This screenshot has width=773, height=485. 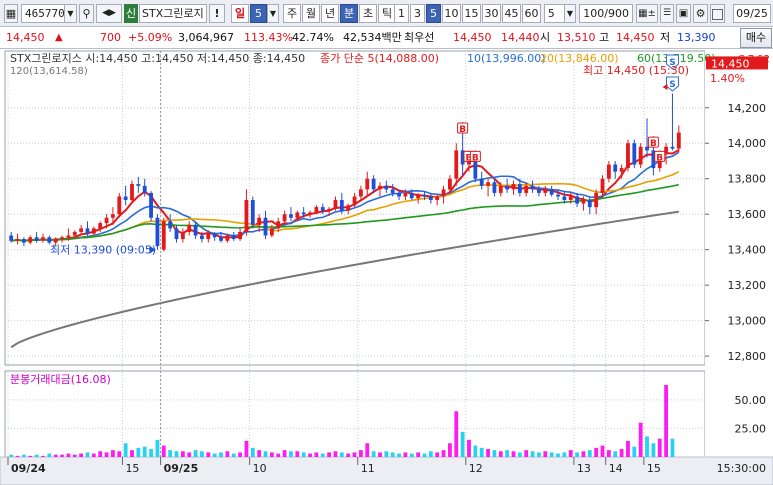 What do you see at coordinates (417, 13) in the screenshot?
I see `interval-3-button: 3` at bounding box center [417, 13].